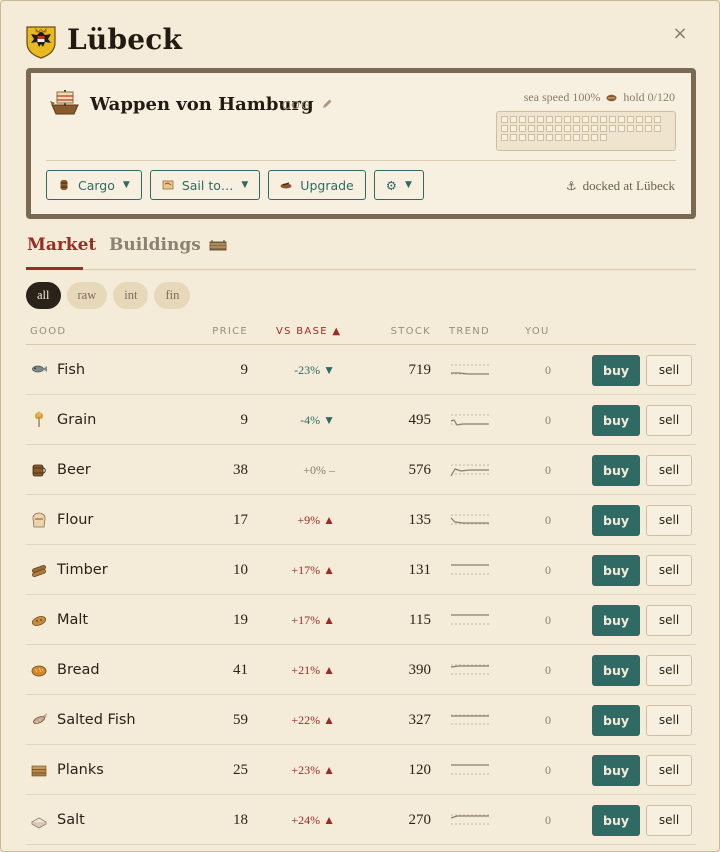 The width and height of the screenshot is (720, 852). I want to click on column-stock: STOCK, so click(411, 331).